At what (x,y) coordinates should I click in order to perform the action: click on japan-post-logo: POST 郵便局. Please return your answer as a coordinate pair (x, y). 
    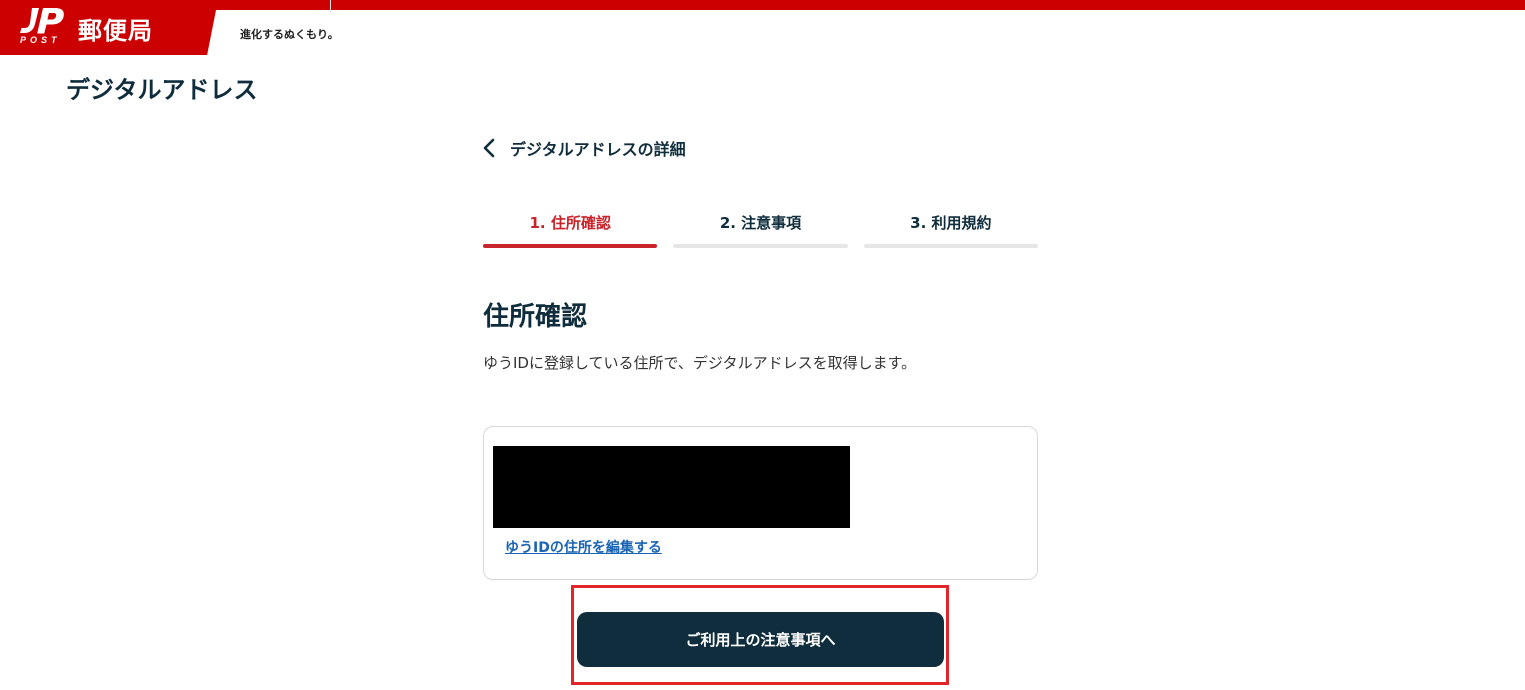
    Looking at the image, I should click on (109, 27).